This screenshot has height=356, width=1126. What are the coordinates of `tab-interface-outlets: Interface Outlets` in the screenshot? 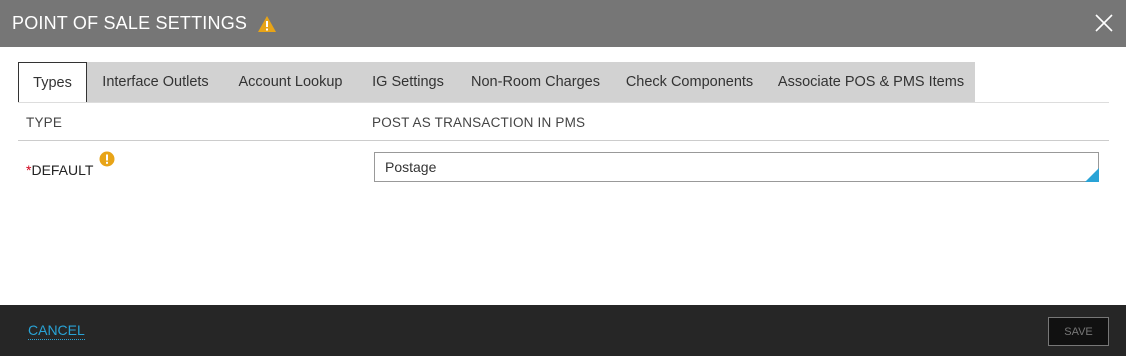 It's located at (155, 82).